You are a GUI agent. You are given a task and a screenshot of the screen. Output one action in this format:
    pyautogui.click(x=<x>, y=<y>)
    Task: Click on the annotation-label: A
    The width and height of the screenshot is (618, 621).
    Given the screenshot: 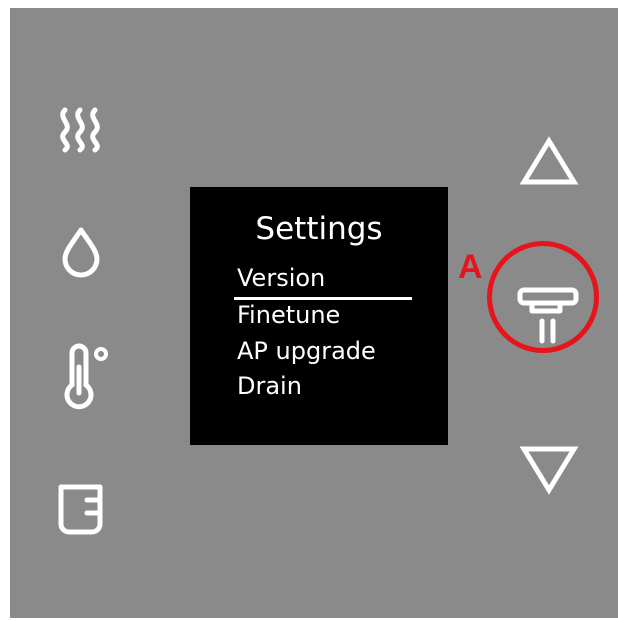 What is the action you would take?
    pyautogui.click(x=470, y=267)
    